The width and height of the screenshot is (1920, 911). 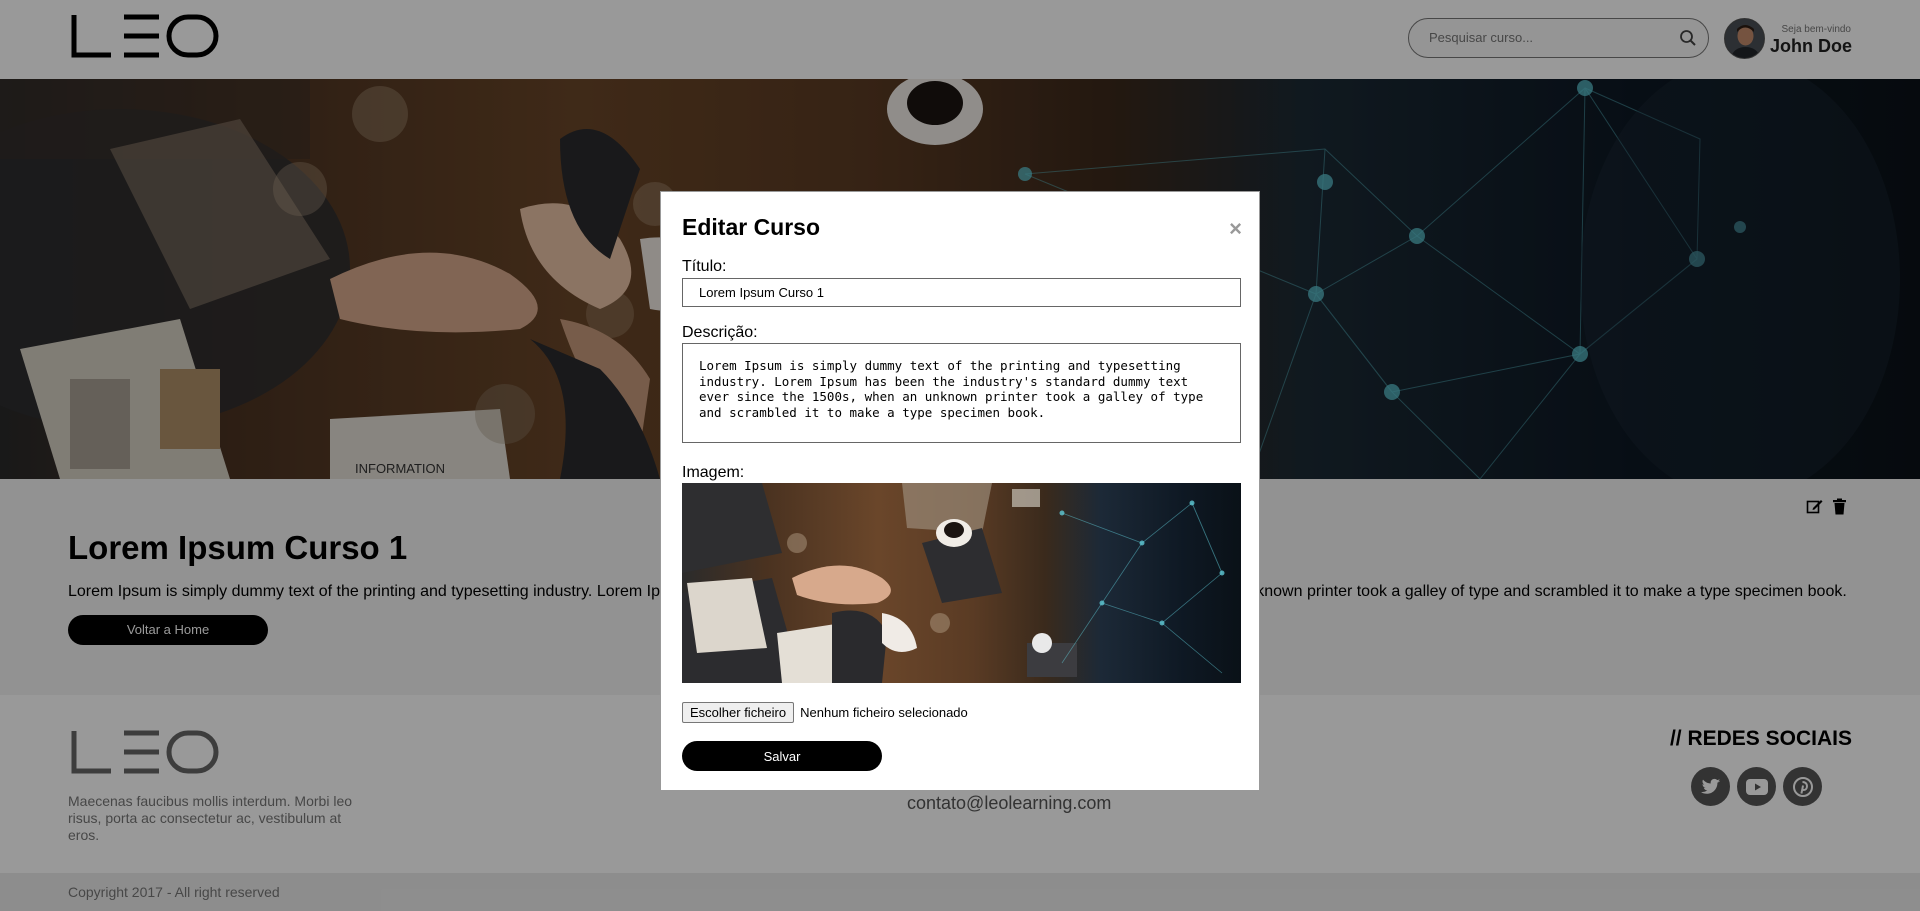 What do you see at coordinates (704, 266) in the screenshot?
I see `title-label: Título:` at bounding box center [704, 266].